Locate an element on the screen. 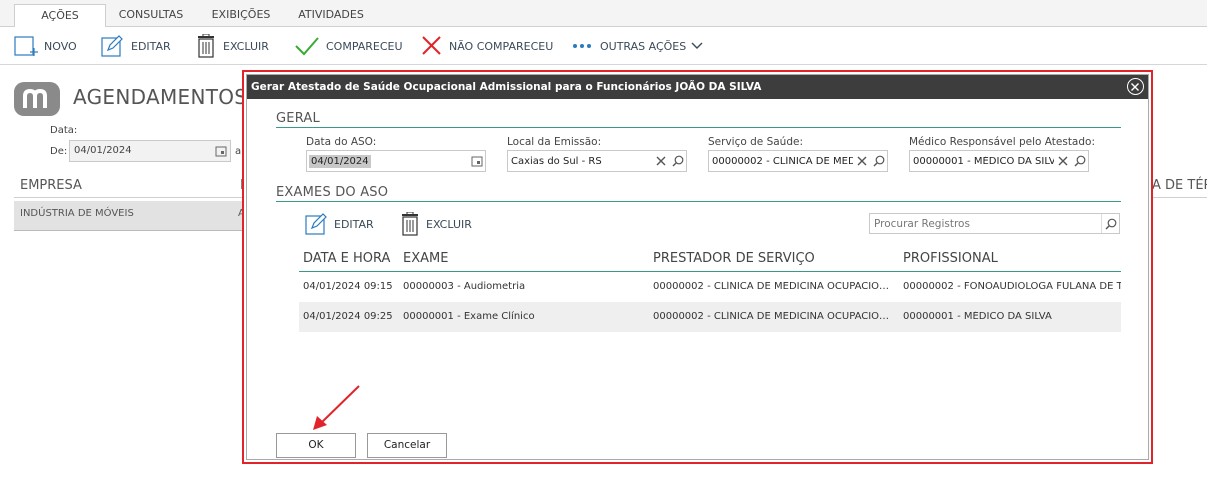  annotation-arrow-icon is located at coordinates (336, 407).